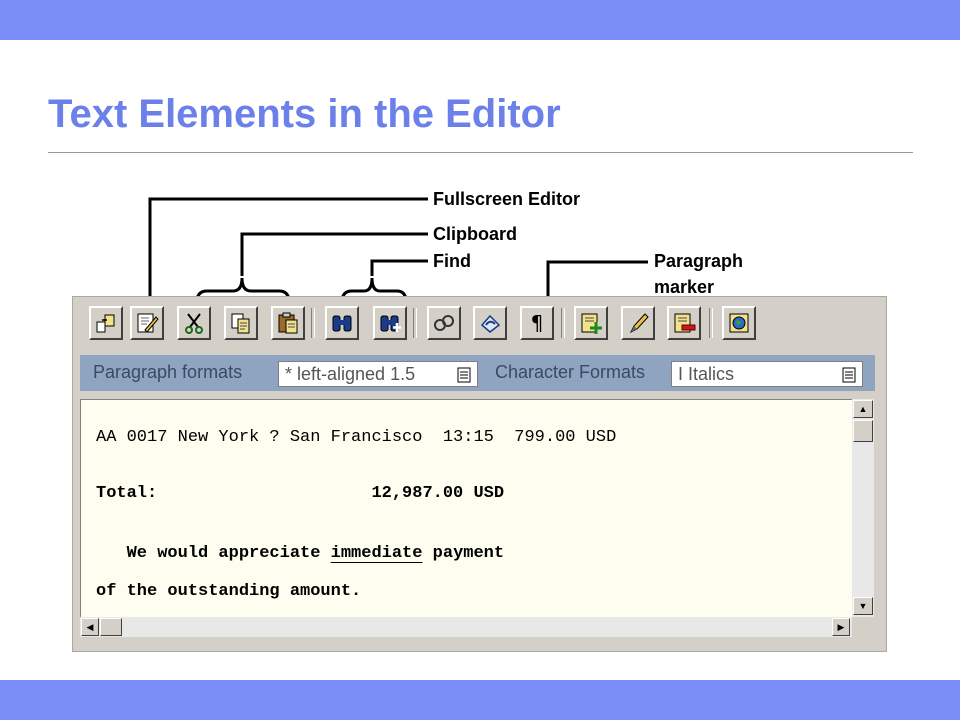  What do you see at coordinates (699, 261) in the screenshot?
I see `callout-paragraph: Paragraph` at bounding box center [699, 261].